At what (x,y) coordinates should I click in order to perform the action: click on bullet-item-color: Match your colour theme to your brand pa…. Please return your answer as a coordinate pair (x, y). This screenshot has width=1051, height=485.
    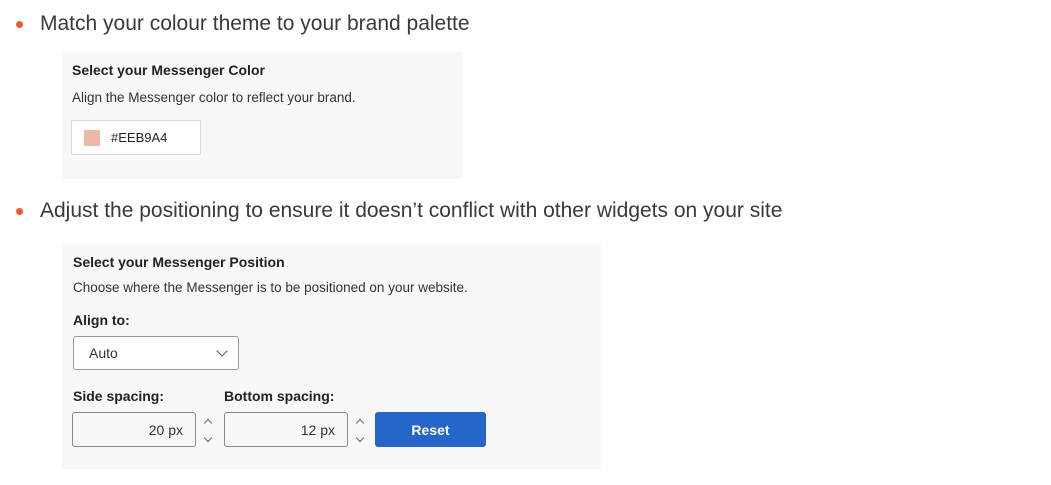
    Looking at the image, I should click on (235, 24).